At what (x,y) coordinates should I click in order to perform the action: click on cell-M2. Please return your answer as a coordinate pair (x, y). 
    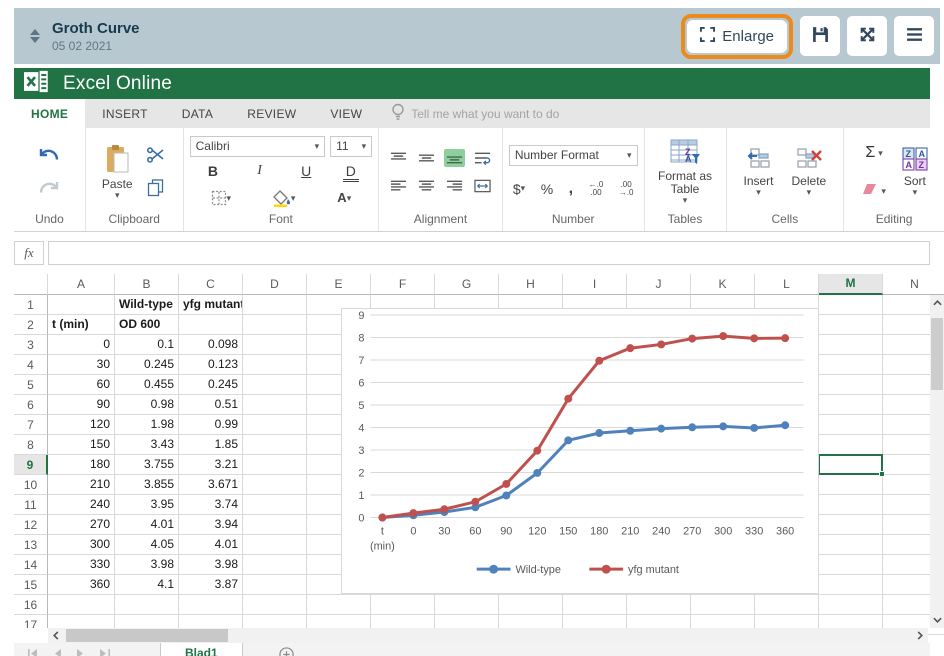
    Looking at the image, I should click on (851, 325).